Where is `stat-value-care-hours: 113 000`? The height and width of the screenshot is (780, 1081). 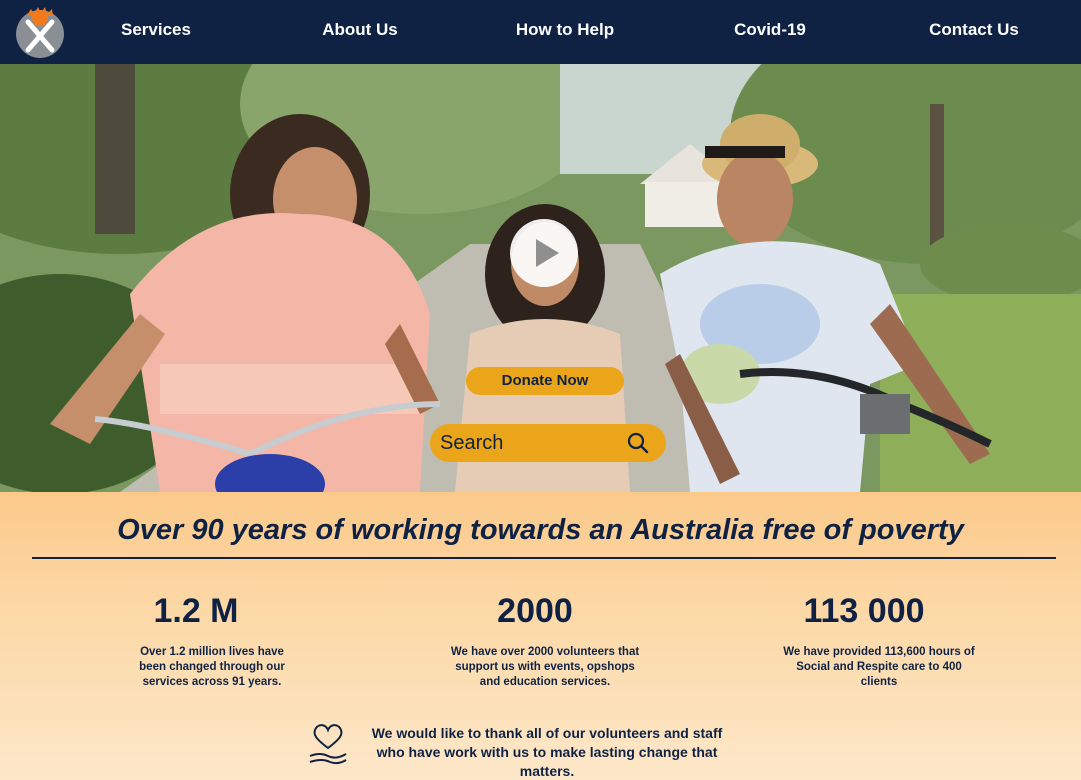 stat-value-care-hours: 113 000 is located at coordinates (864, 611).